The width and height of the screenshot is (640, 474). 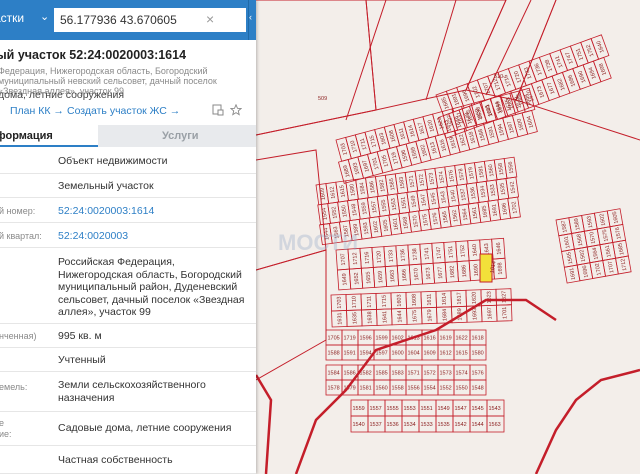 I want to click on layer-select: астки, so click(x=12, y=18).